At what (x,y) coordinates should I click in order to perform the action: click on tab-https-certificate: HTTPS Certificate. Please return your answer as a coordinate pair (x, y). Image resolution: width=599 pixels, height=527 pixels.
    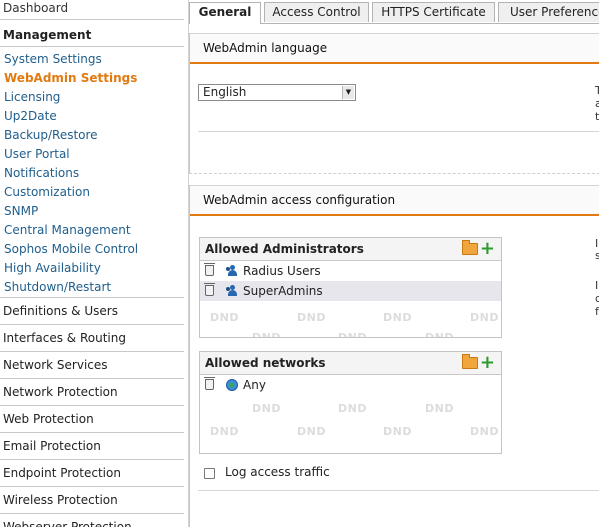
    Looking at the image, I should click on (433, 12).